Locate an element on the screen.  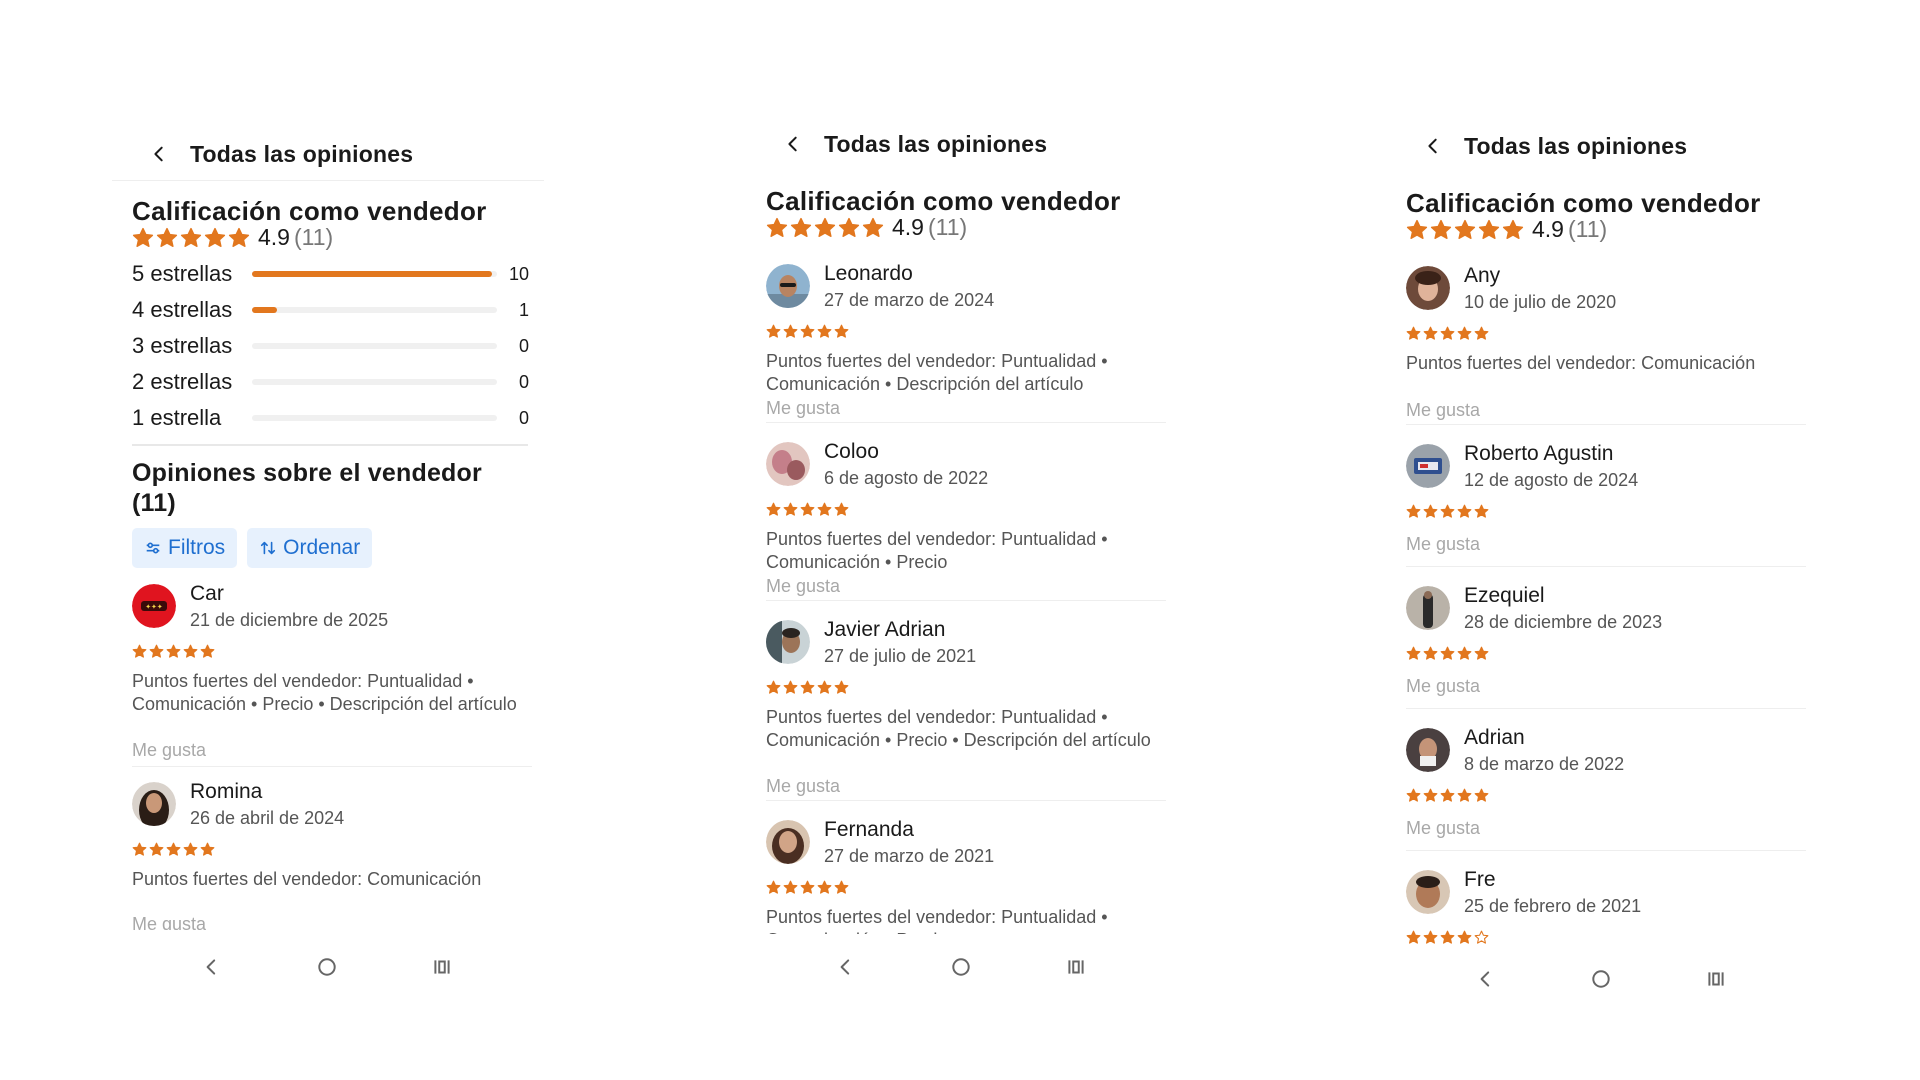
review-date: 6 de agosto de 2022 is located at coordinates (906, 478).